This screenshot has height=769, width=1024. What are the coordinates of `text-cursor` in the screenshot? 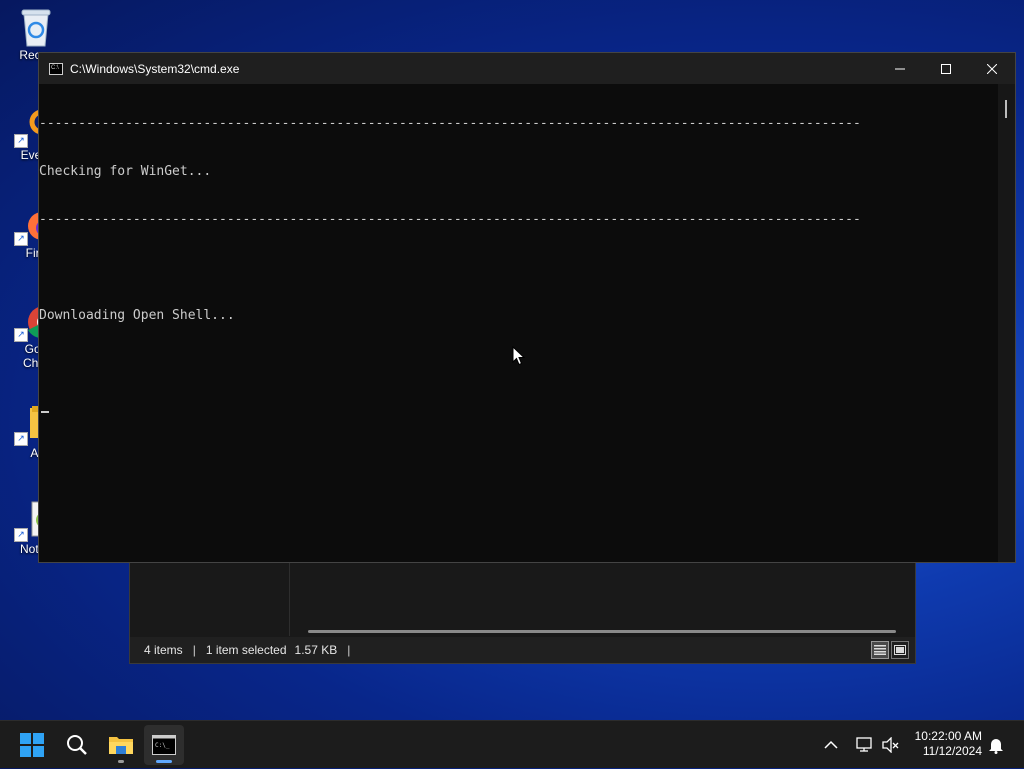 It's located at (45, 411).